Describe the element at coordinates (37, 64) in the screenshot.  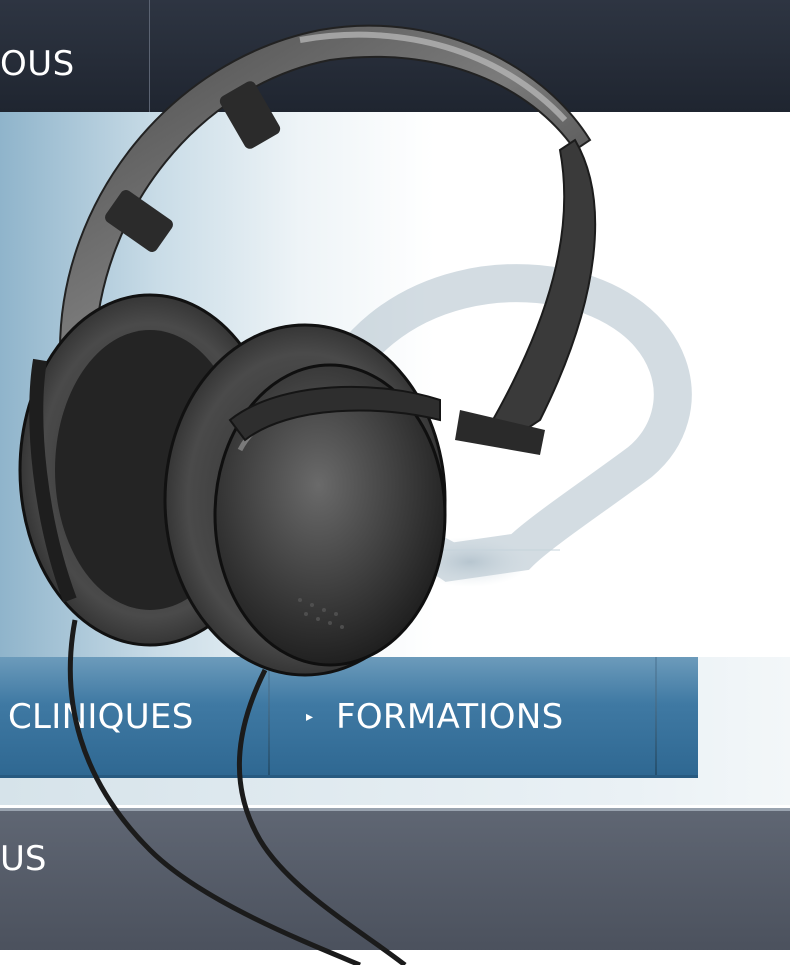
I see `nav-item-partial-label: OUS` at that location.